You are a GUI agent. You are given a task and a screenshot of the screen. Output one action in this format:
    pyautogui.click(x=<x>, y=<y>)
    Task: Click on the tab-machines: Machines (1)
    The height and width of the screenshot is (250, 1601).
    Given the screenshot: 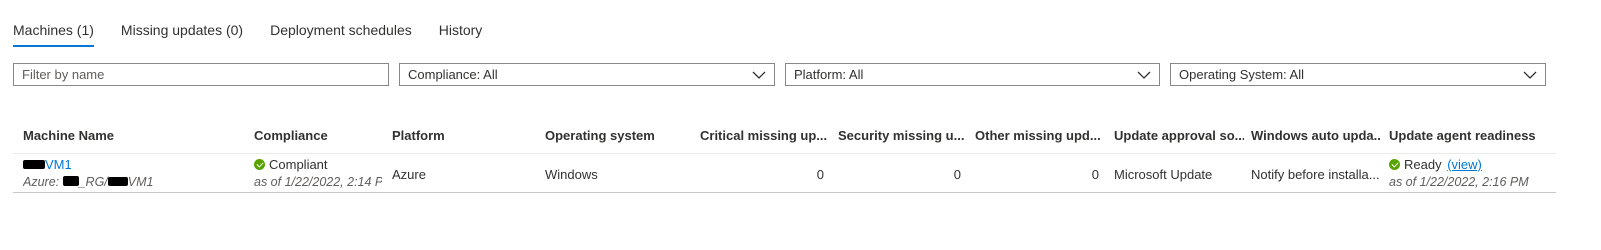 What is the action you would take?
    pyautogui.click(x=53, y=33)
    